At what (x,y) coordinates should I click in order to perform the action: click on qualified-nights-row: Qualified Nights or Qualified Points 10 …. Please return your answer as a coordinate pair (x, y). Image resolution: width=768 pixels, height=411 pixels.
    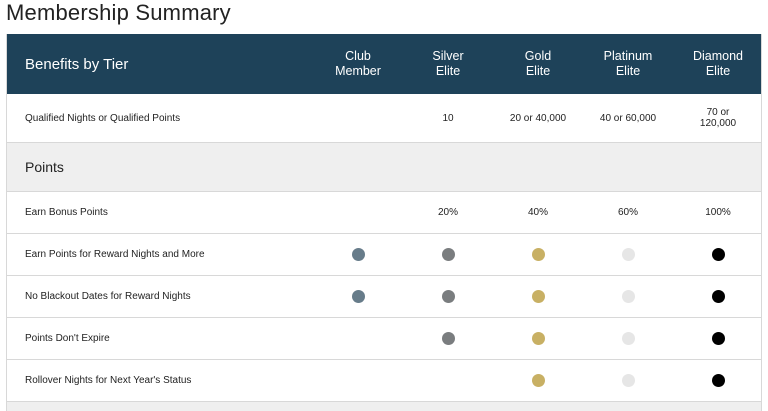
    Looking at the image, I should click on (384, 118).